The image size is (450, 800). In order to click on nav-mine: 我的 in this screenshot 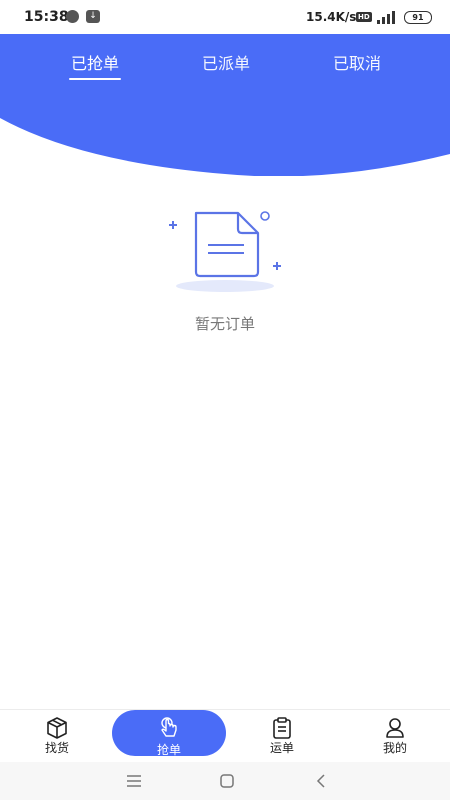, I will do `click(395, 736)`.